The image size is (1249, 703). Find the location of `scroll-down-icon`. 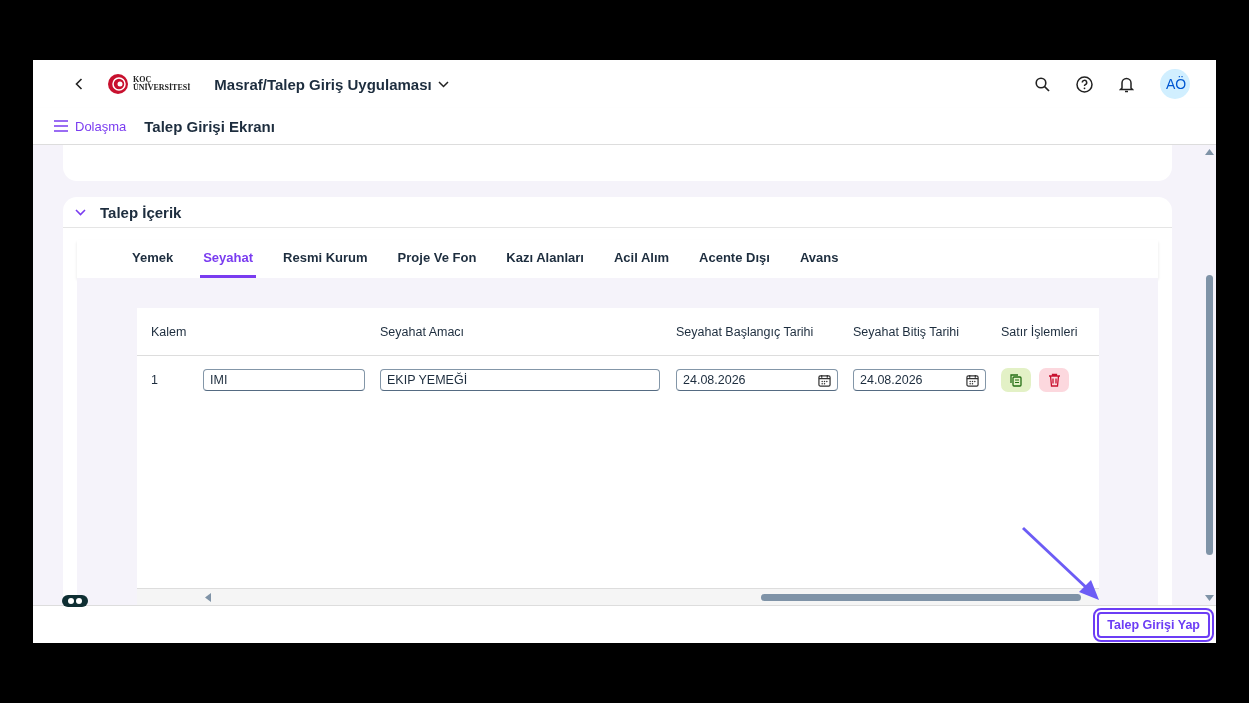

scroll-down-icon is located at coordinates (1209, 598).